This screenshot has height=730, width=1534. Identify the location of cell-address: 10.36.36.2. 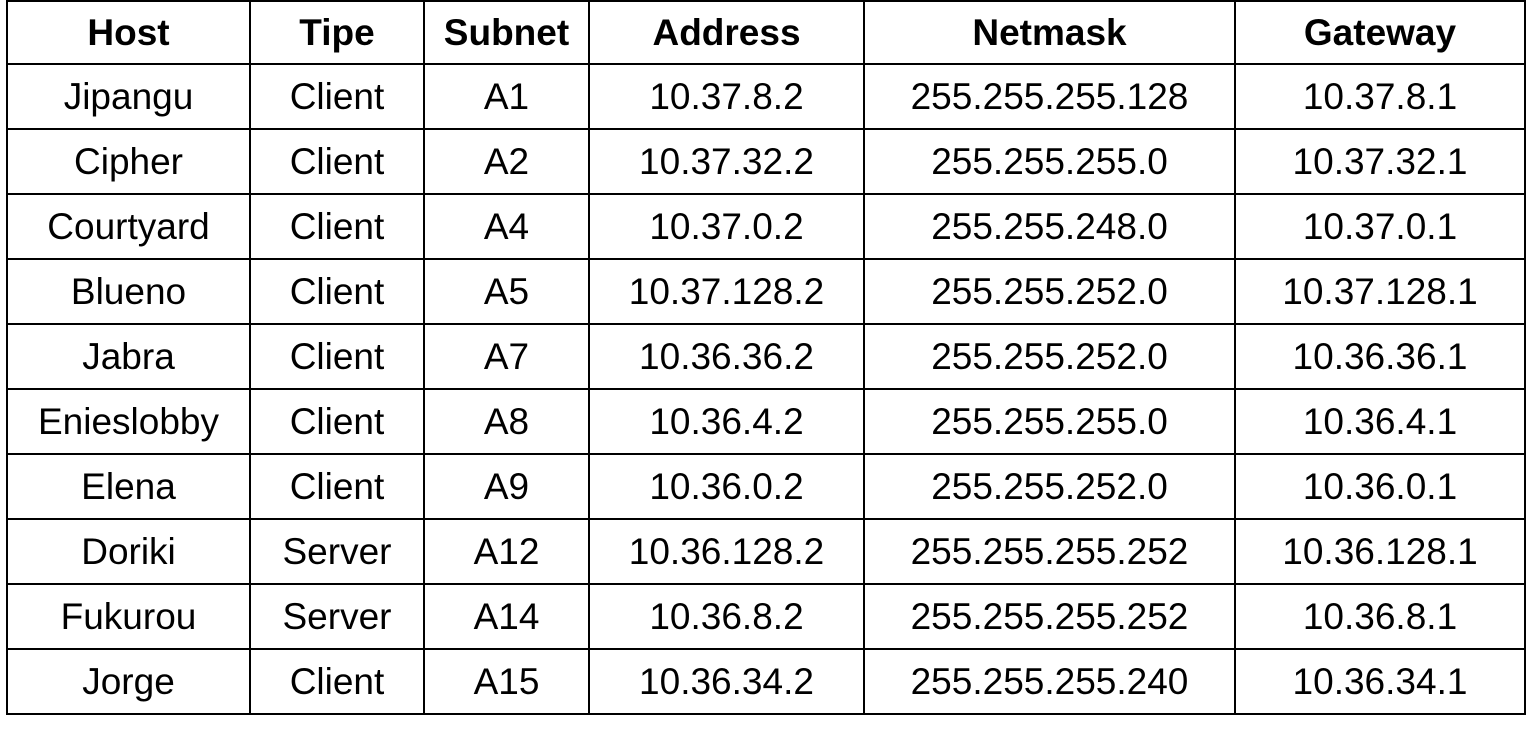
(726, 356).